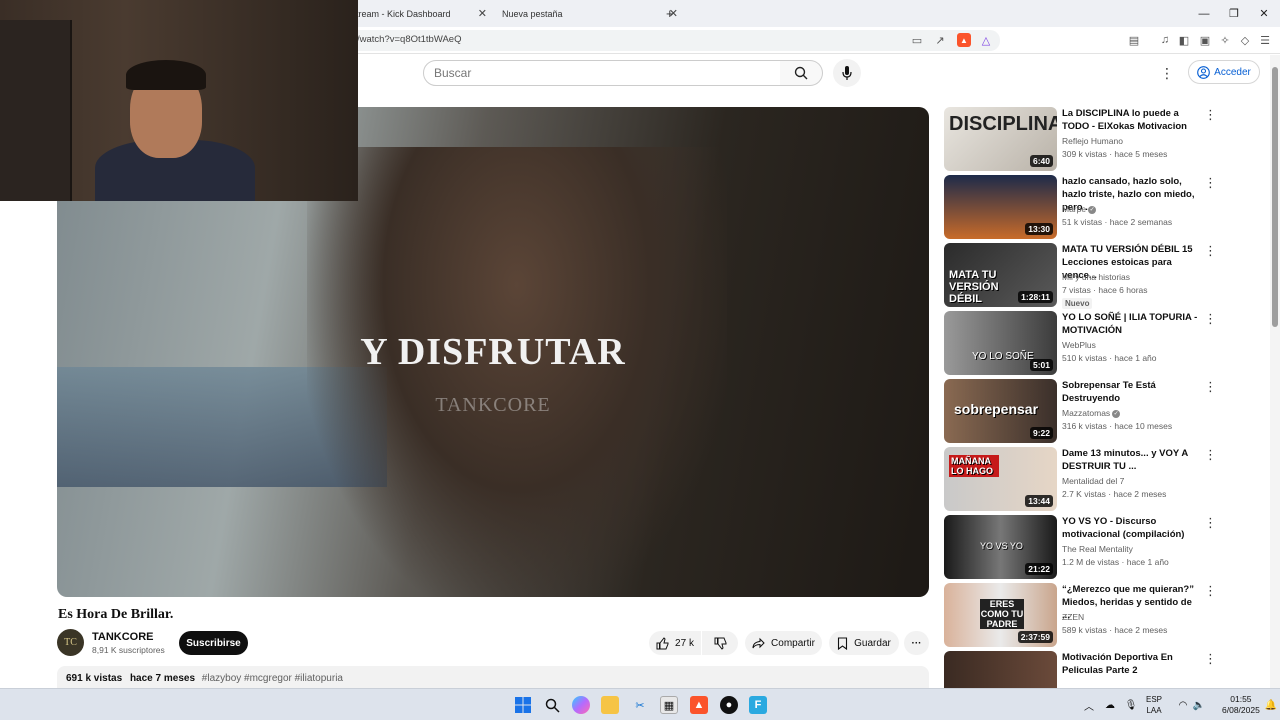  I want to click on channel-name: Mentalidad del 7, so click(1093, 481).